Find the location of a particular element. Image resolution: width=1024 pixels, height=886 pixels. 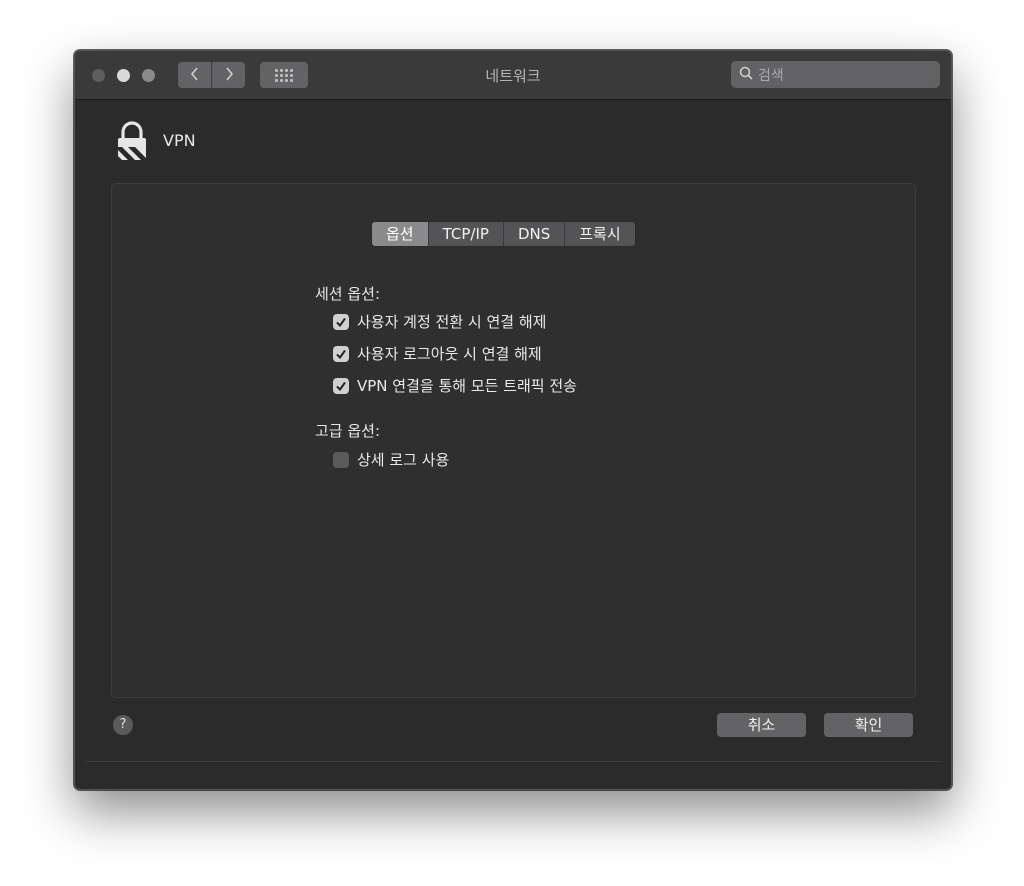

help-button: ? is located at coordinates (123, 725).